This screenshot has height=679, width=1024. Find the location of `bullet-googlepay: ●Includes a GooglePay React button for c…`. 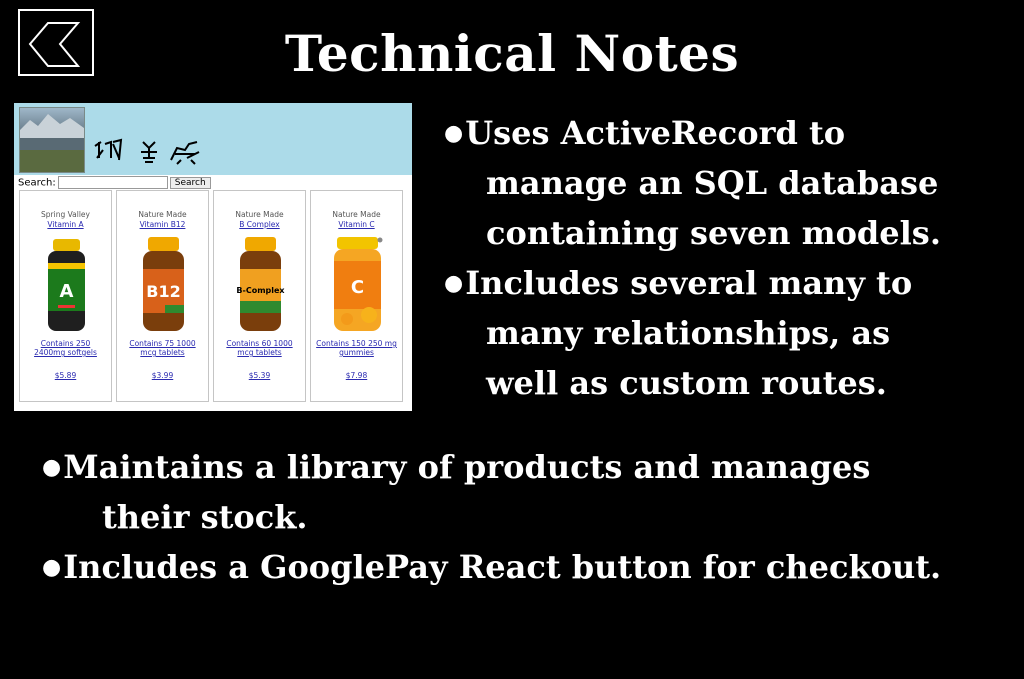

bullet-googlepay: ●Includes a GooglePay React button for c… is located at coordinates (491, 567).